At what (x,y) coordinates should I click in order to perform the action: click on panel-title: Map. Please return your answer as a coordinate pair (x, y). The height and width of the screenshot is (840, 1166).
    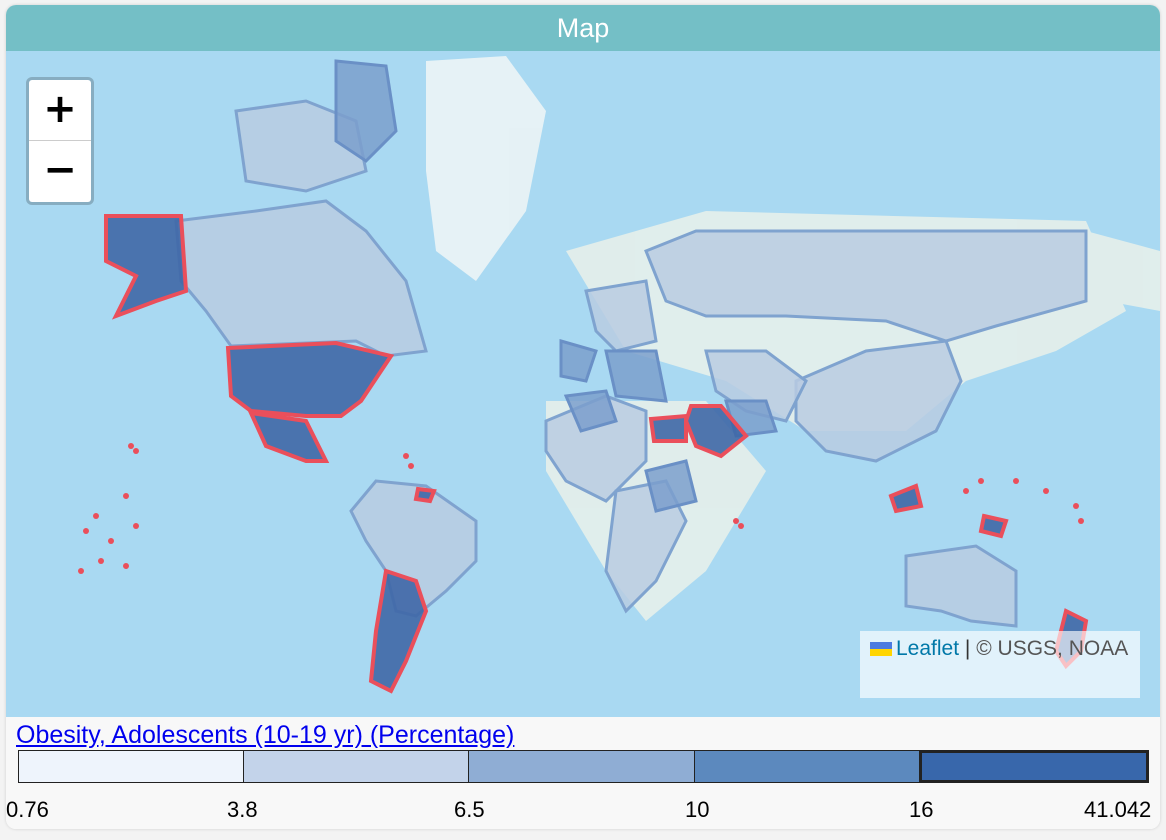
    Looking at the image, I should click on (583, 28).